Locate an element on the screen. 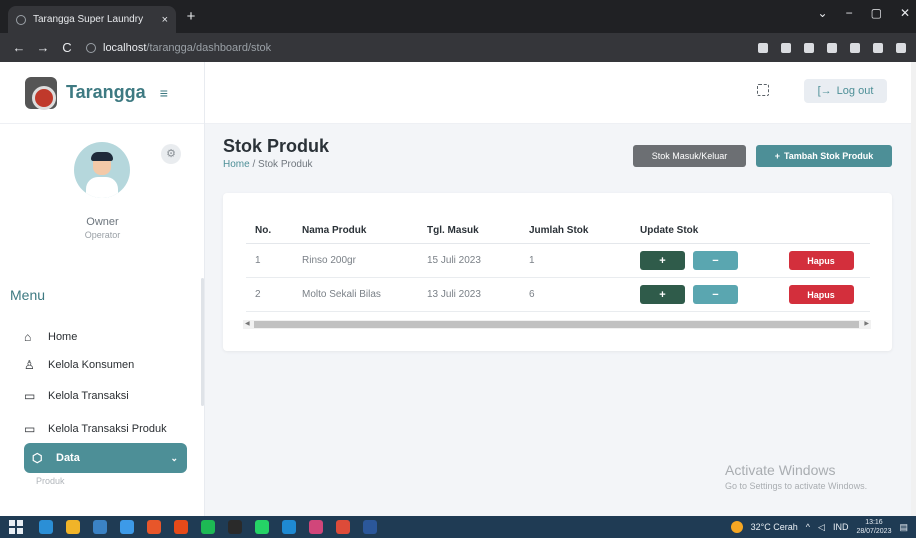 The image size is (916, 538). system-tray: 32°C Cerah ^ ◁ IND 13:16 28/07/2023 ▤ is located at coordinates (823, 527).